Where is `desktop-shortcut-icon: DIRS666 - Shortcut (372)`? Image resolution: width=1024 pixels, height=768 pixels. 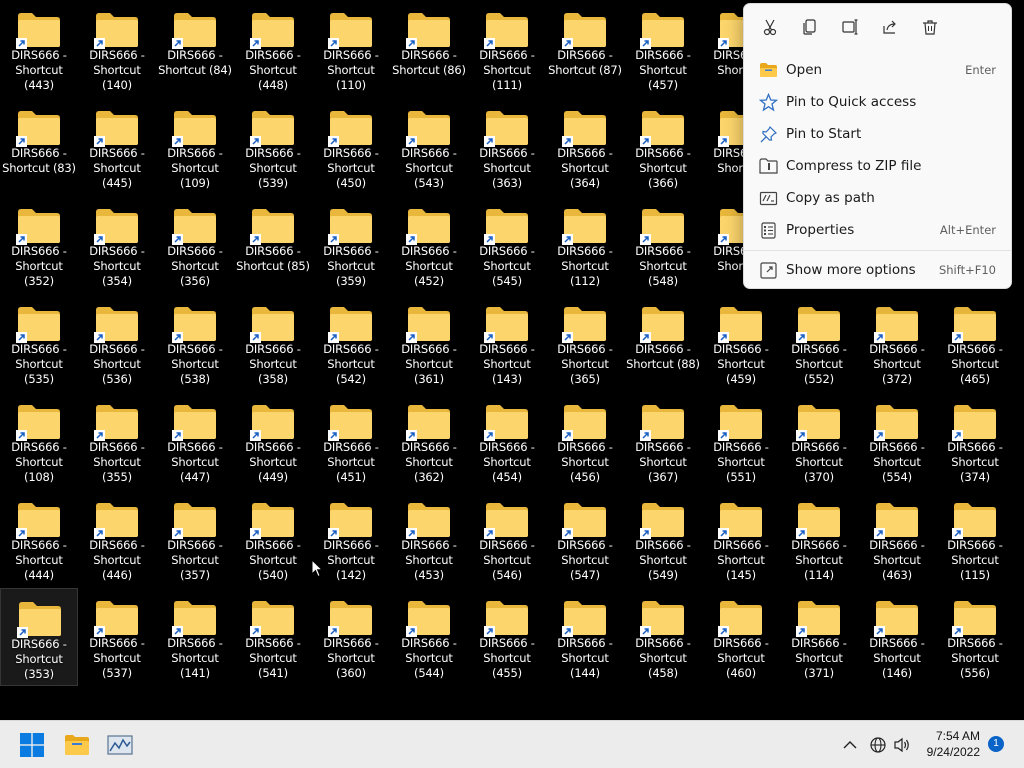 desktop-shortcut-icon: DIRS666 - Shortcut (372) is located at coordinates (897, 343).